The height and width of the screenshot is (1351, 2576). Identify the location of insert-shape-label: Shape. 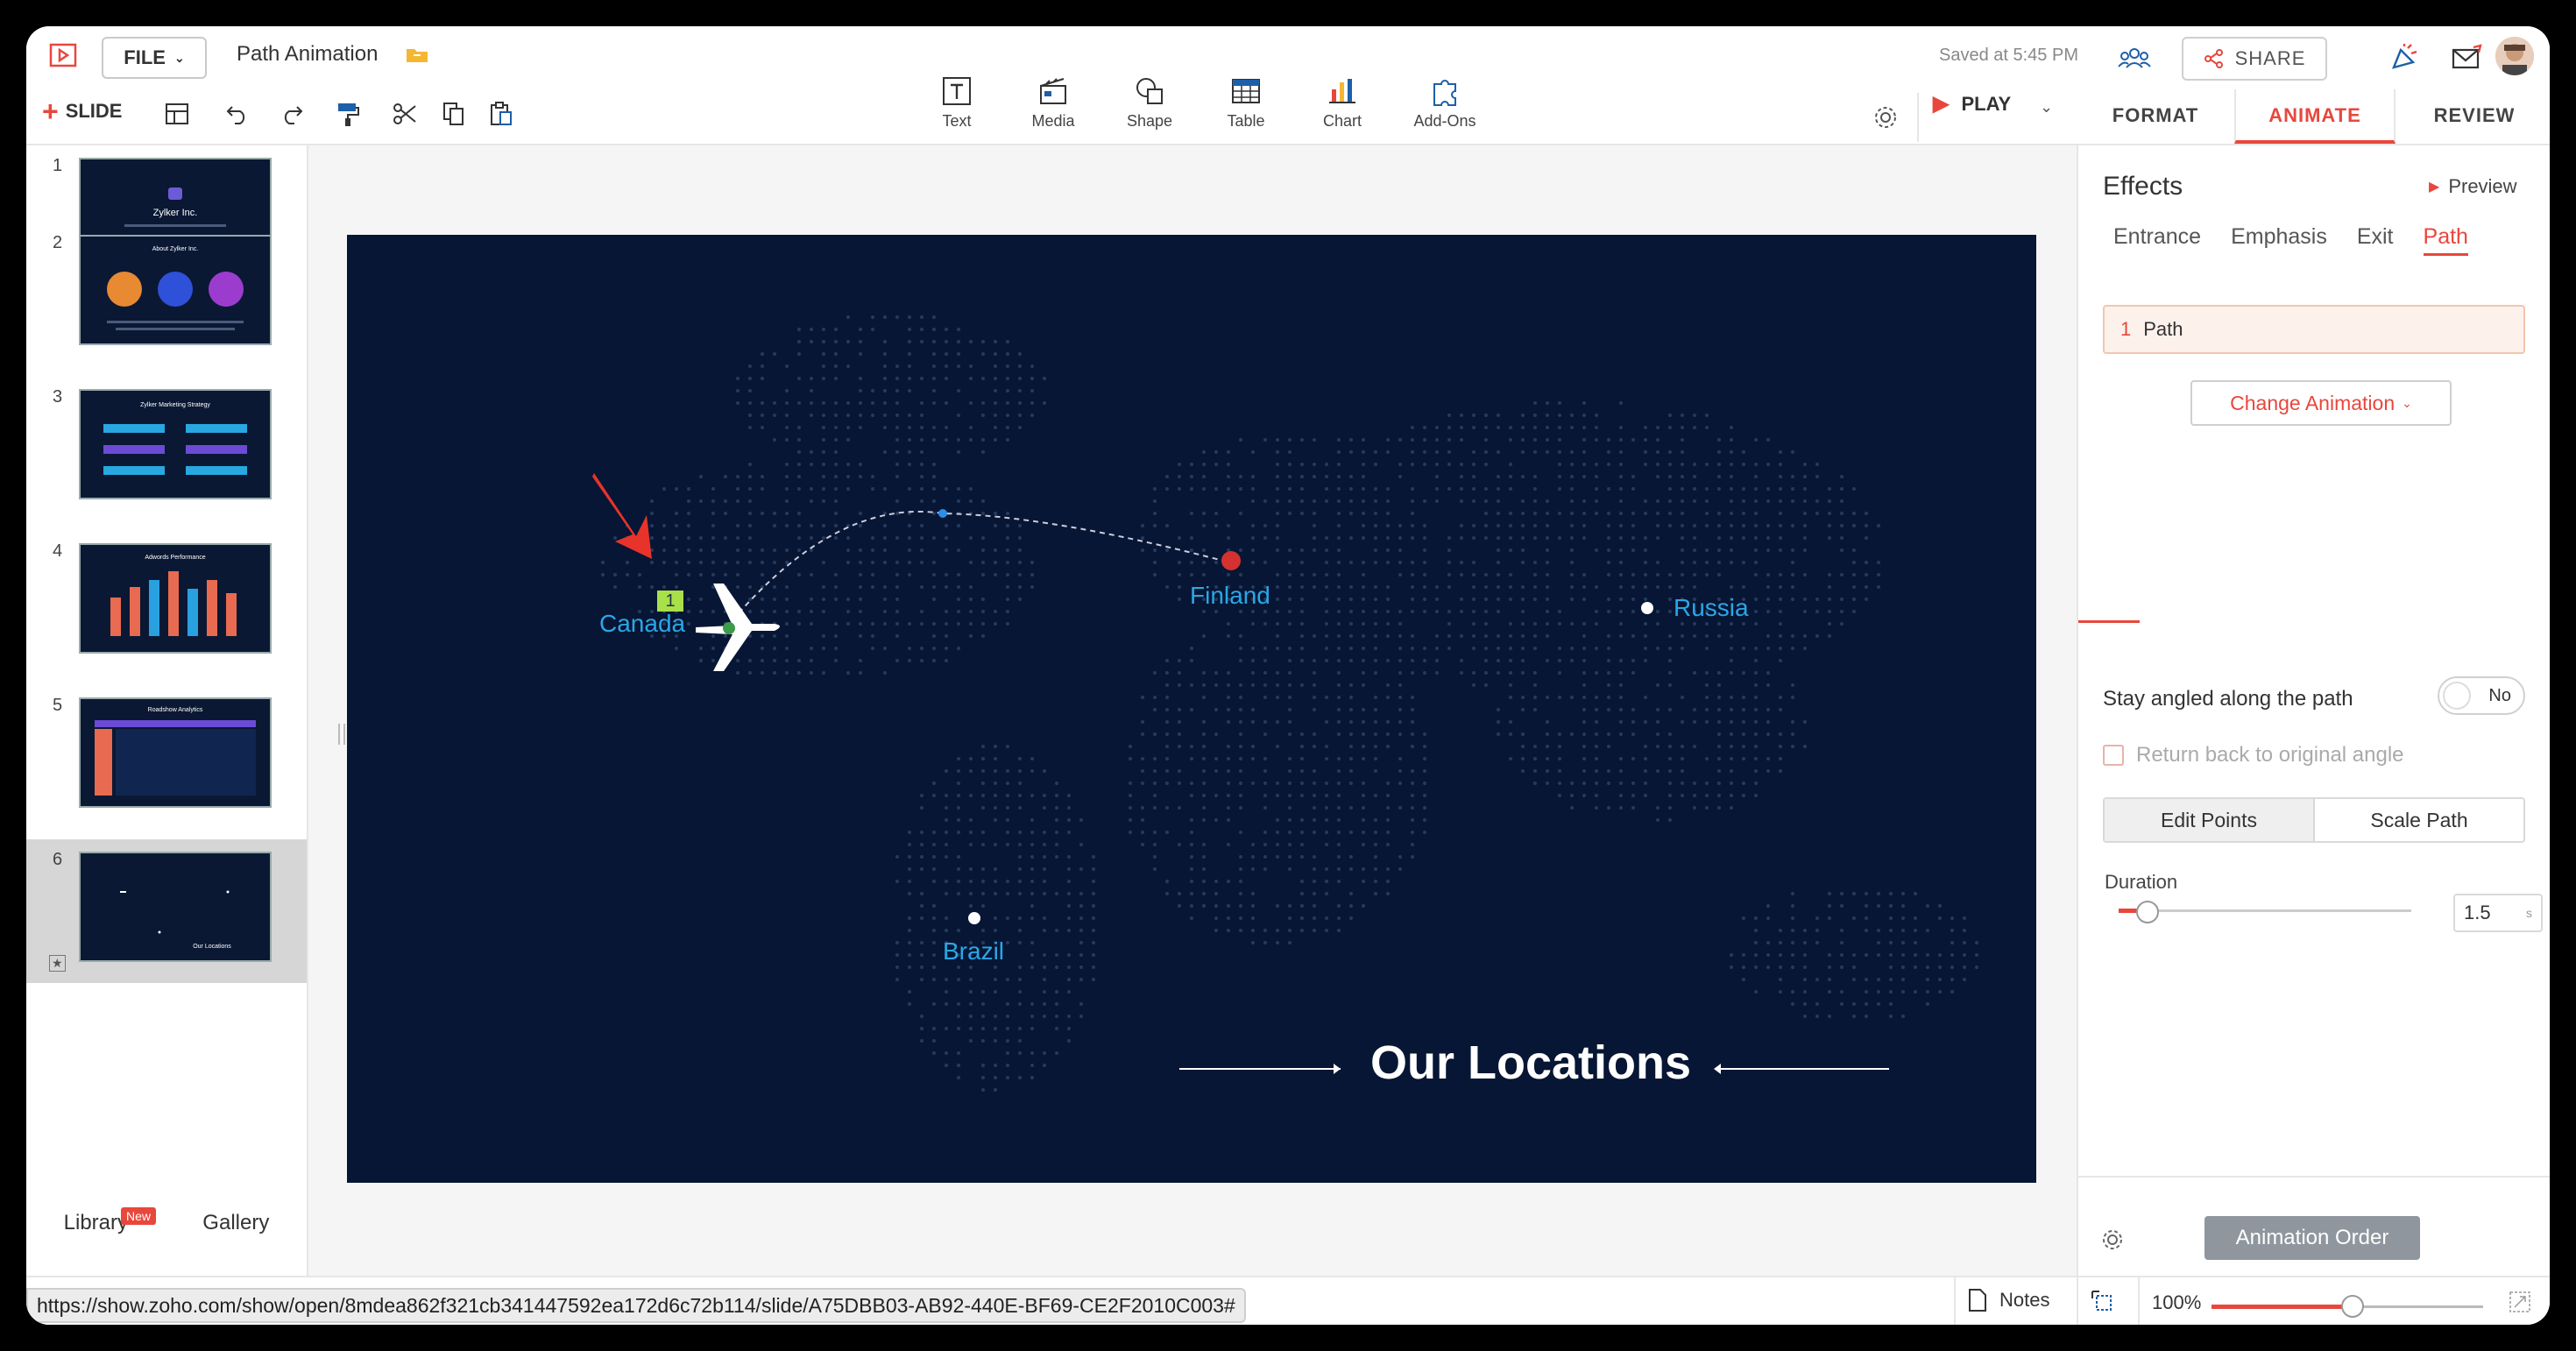
(1149, 121).